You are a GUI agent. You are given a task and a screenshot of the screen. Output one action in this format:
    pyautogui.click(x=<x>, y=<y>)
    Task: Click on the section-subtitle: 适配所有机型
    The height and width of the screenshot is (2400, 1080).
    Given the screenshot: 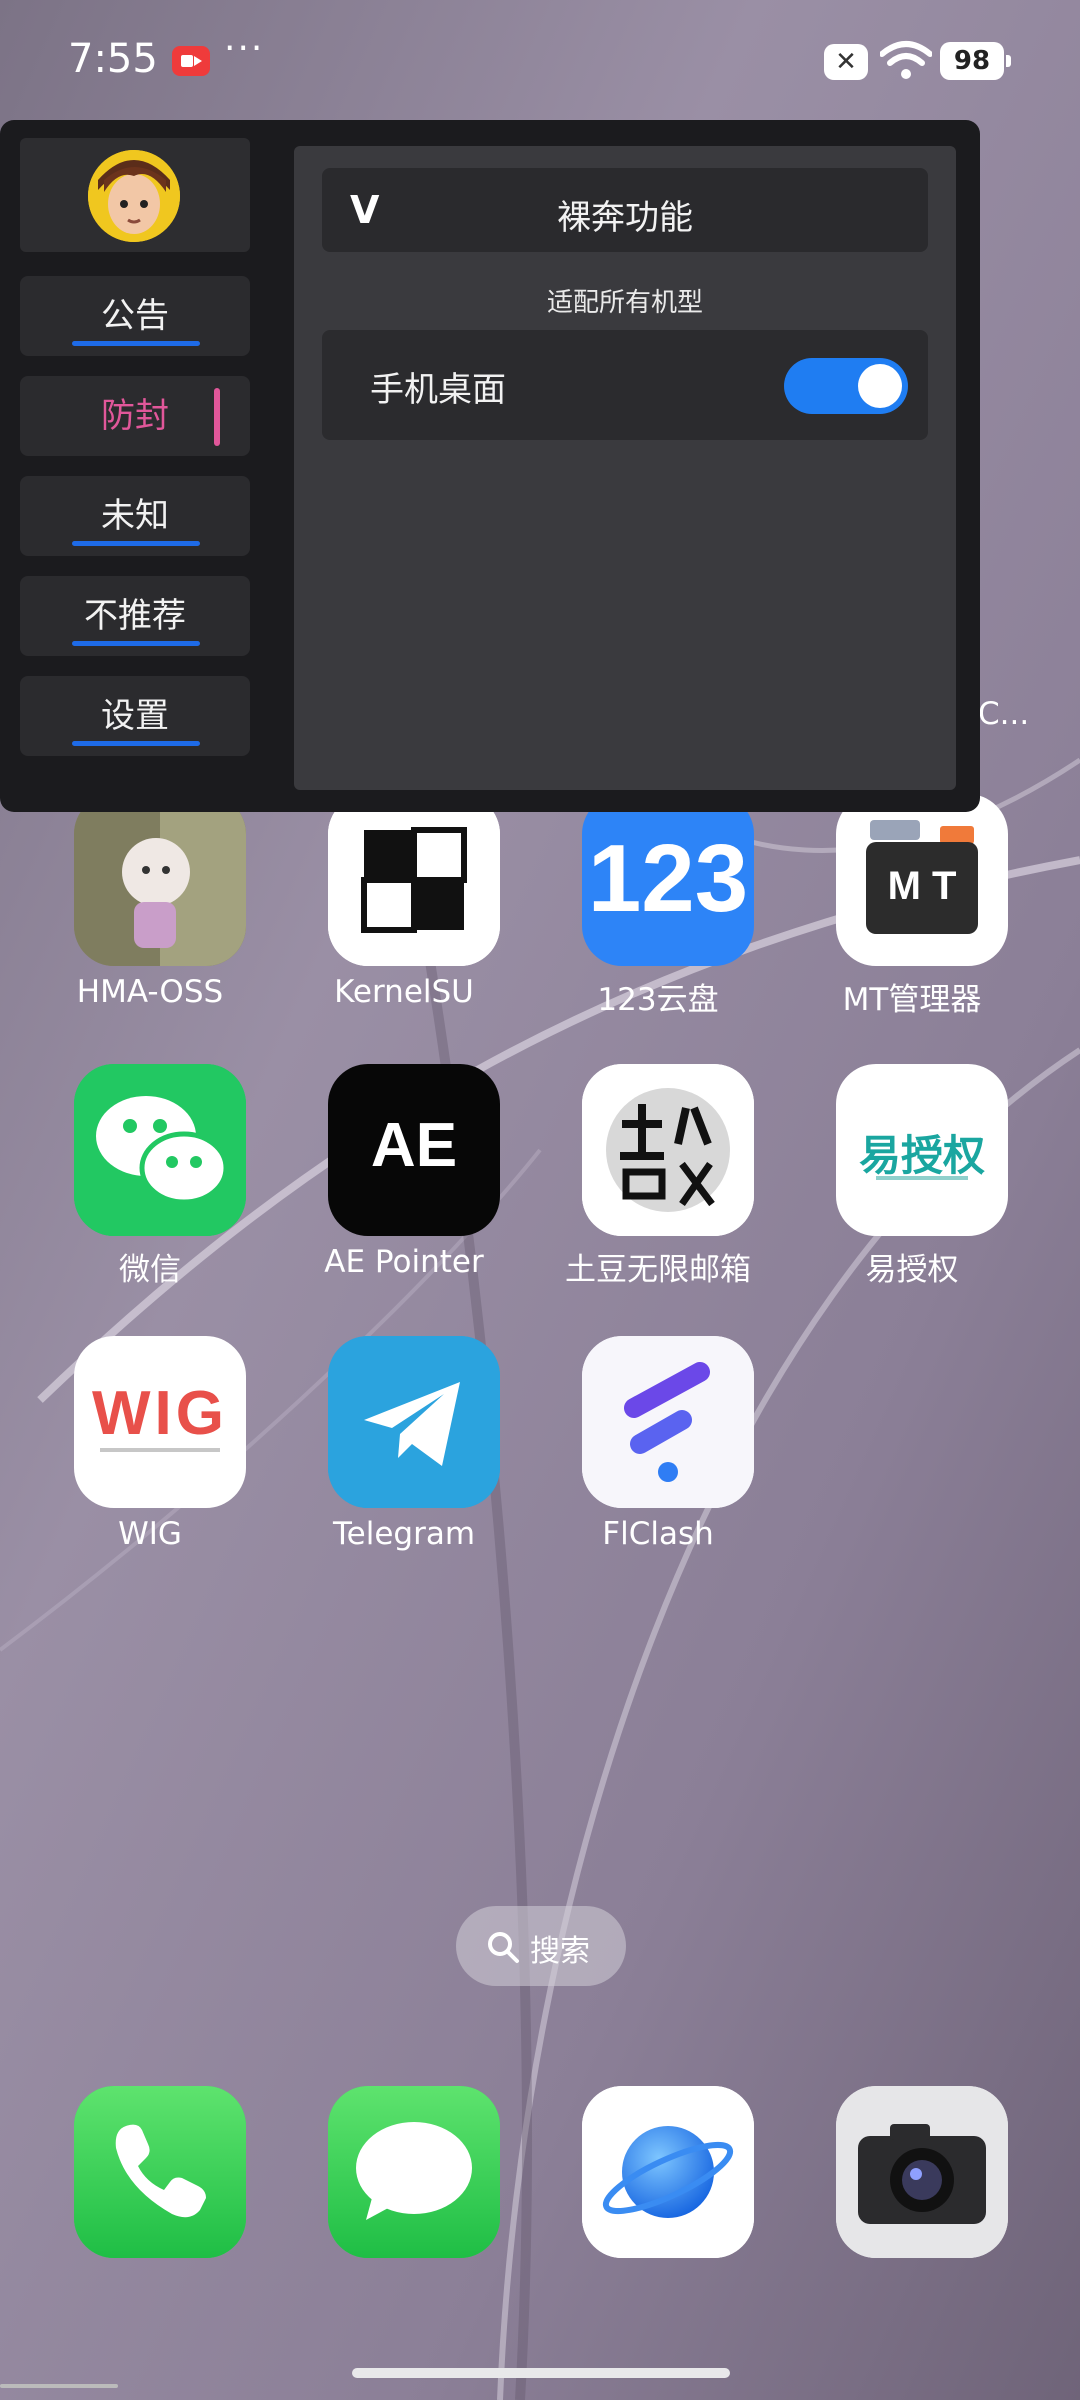 What is the action you would take?
    pyautogui.click(x=624, y=303)
    